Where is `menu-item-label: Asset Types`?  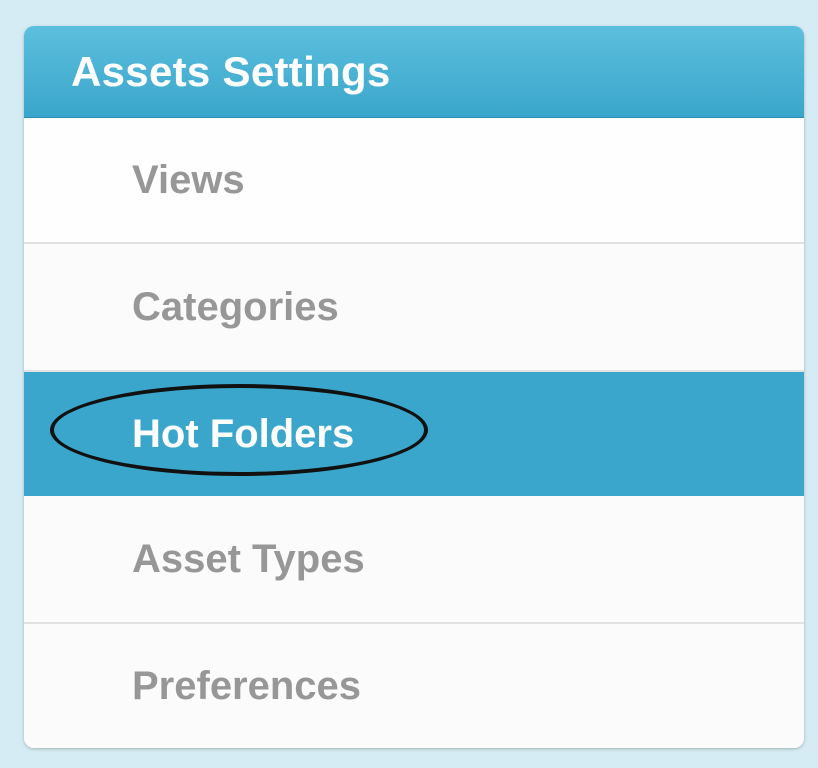 menu-item-label: Asset Types is located at coordinates (248, 558).